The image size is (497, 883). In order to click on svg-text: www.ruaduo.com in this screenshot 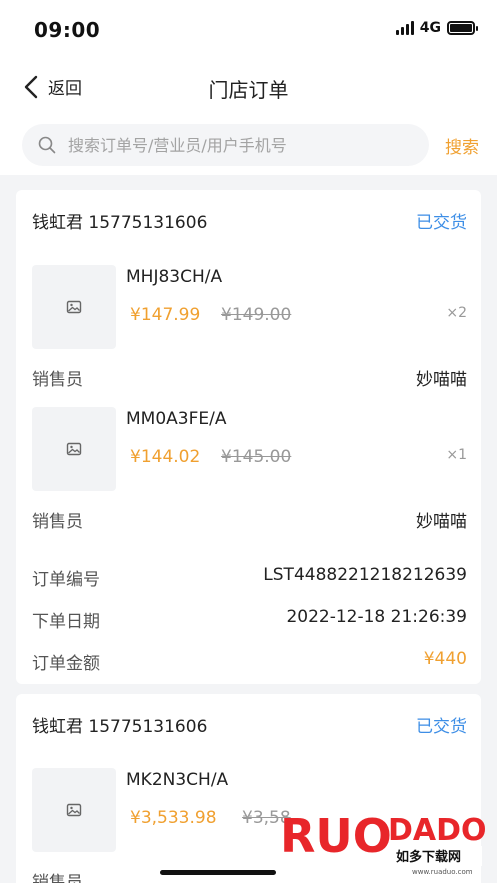, I will do `click(442, 872)`.